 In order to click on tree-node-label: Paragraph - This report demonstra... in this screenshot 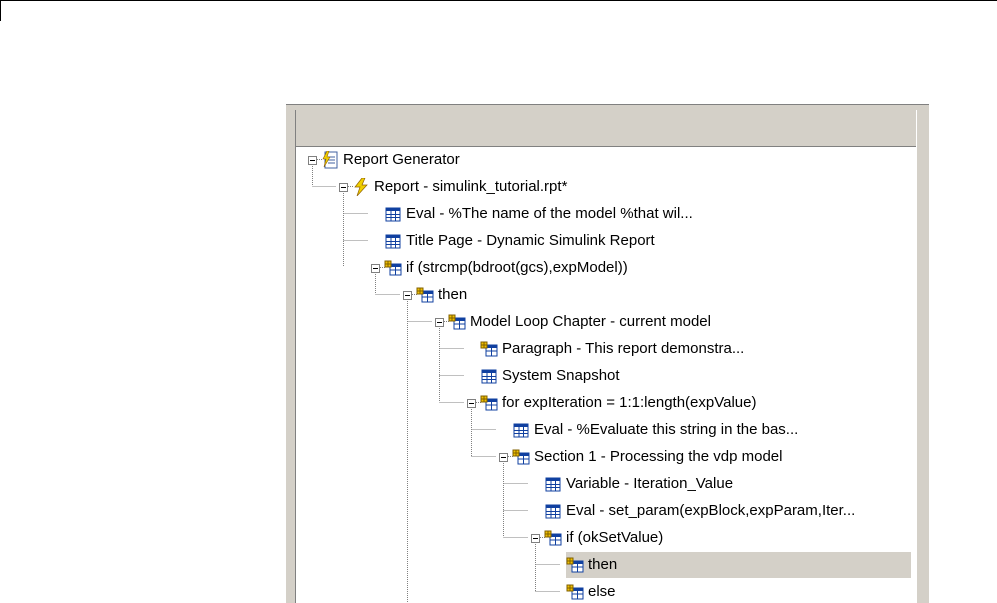, I will do `click(623, 348)`.